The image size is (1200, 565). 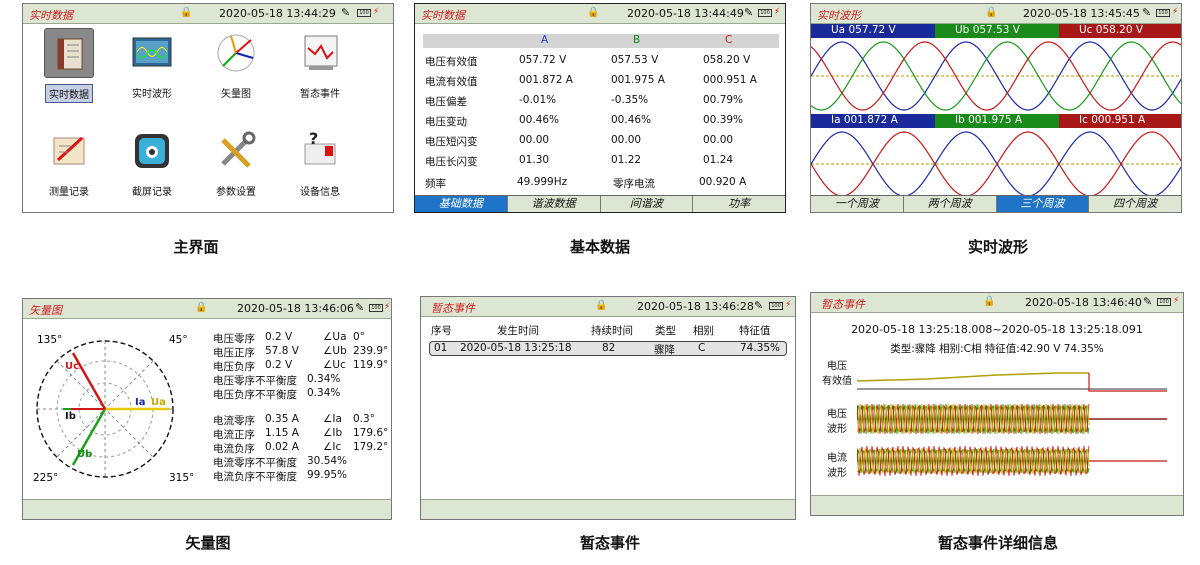 I want to click on pen-icon: ✎, so click(x=360, y=307).